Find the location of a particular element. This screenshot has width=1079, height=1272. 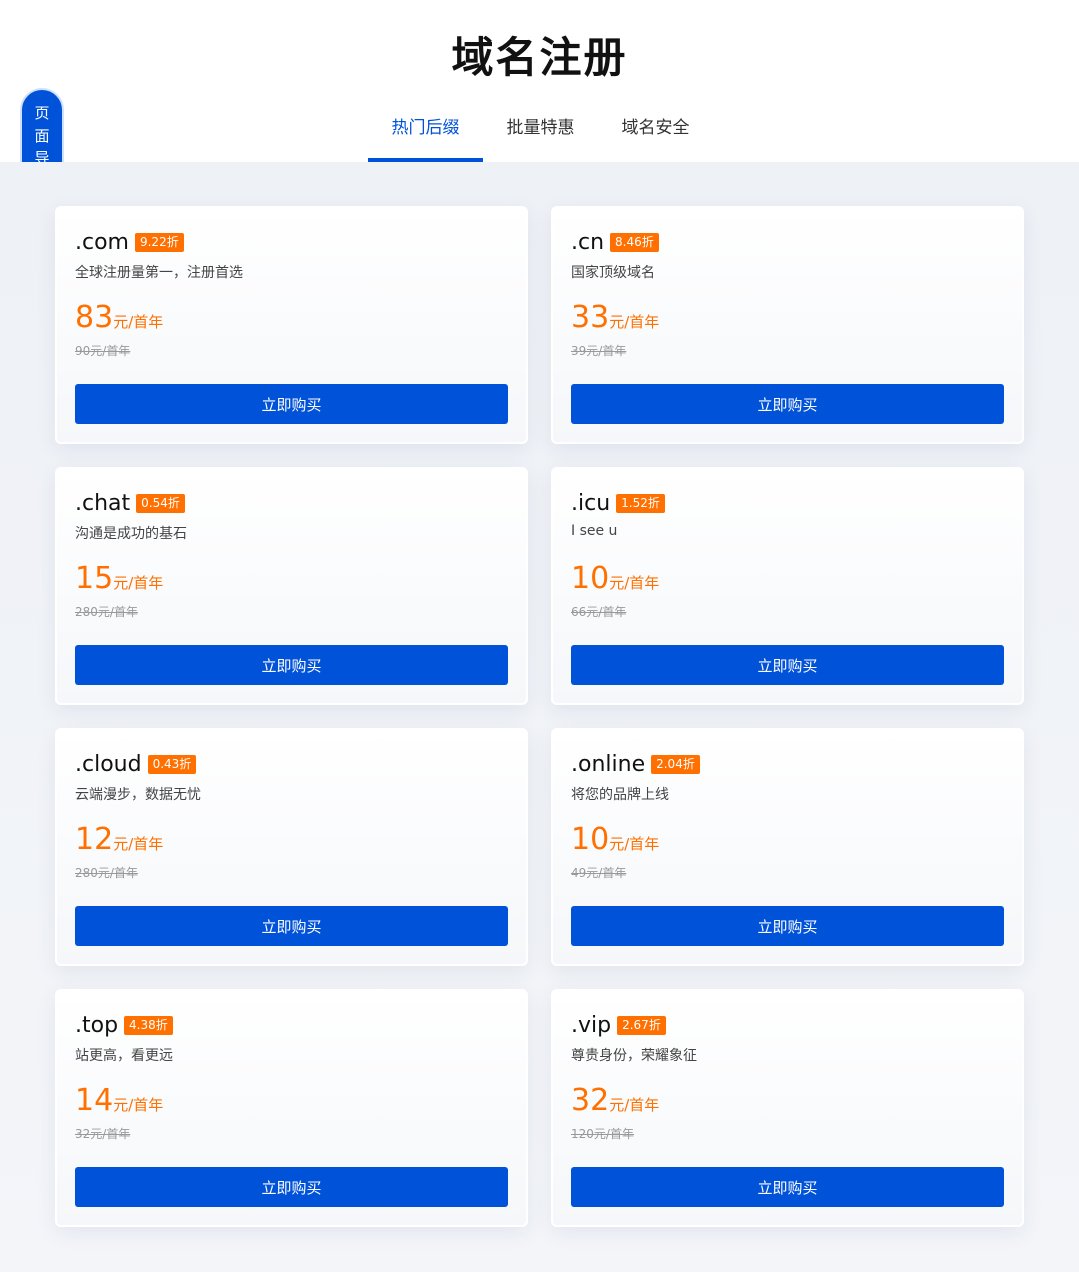

price-value: 14 is located at coordinates (94, 1100).